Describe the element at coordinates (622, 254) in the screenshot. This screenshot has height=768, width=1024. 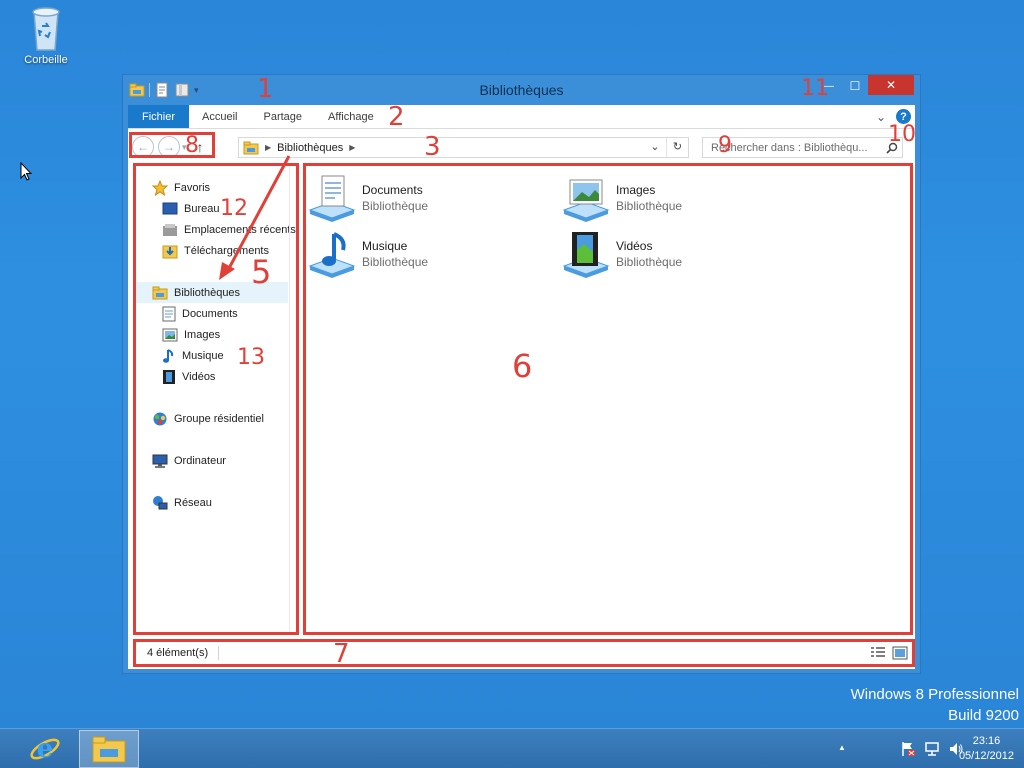
I see `library-tile-videos: Vidéos Bibliothèque` at that location.